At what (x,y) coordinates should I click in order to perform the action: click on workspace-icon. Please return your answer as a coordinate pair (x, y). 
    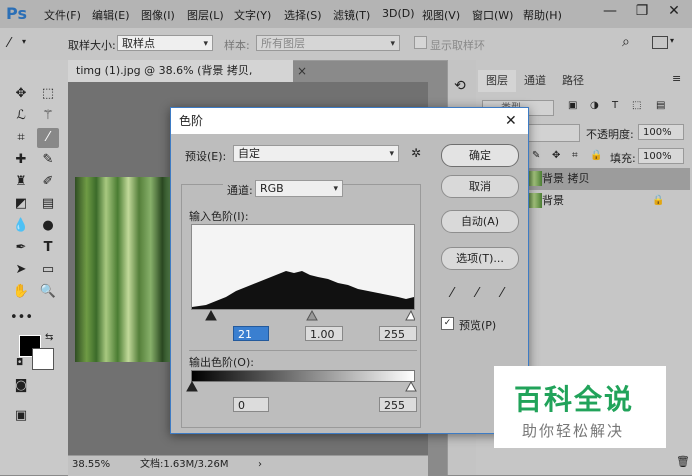
    Looking at the image, I should click on (660, 42).